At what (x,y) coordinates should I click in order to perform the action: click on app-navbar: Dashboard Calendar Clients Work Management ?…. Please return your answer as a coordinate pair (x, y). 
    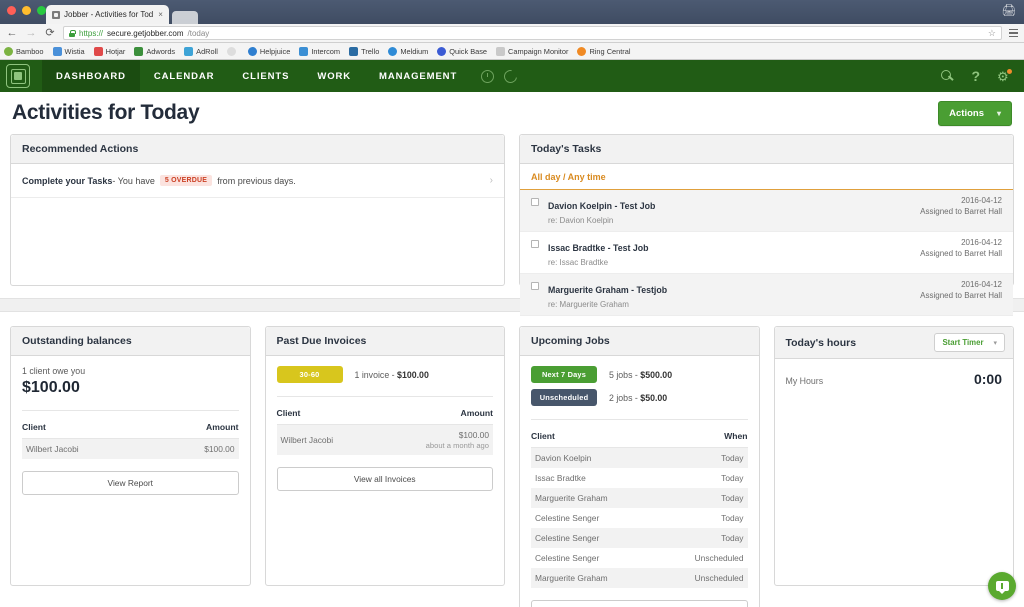
    Looking at the image, I should click on (512, 76).